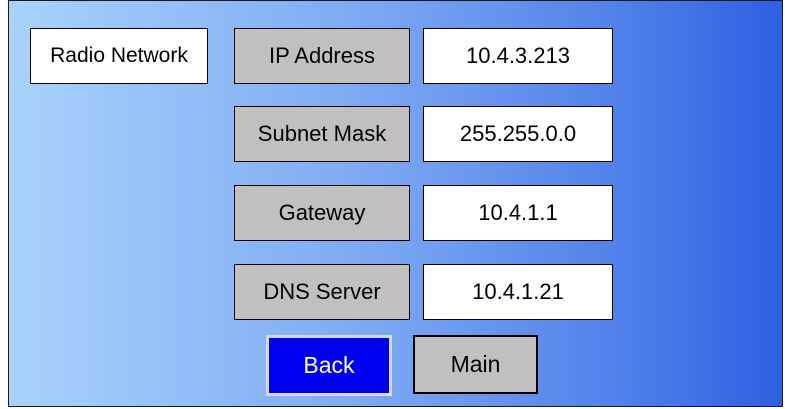 The height and width of the screenshot is (409, 785). What do you see at coordinates (518, 56) in the screenshot?
I see `ip-address-value: 10.4.3.213` at bounding box center [518, 56].